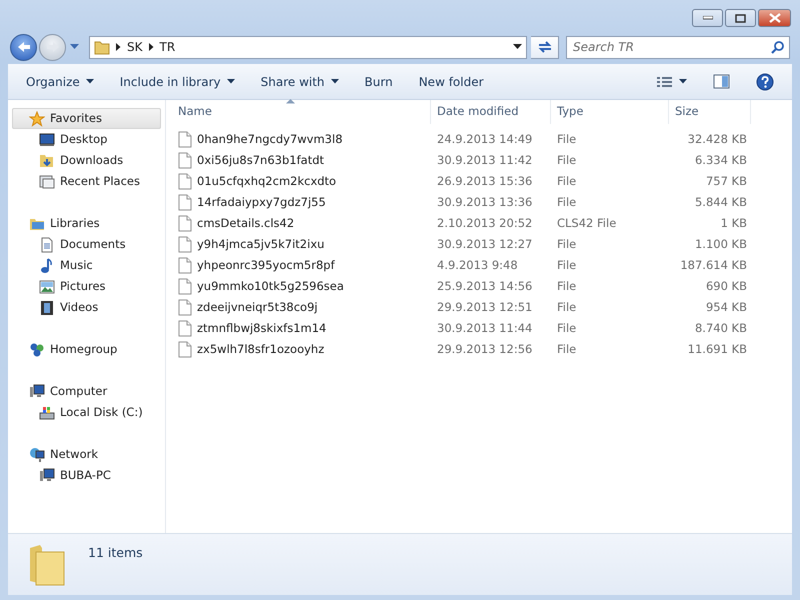 This screenshot has height=600, width=800. What do you see at coordinates (60, 82) in the screenshot?
I see `toolbar-button: Organize` at bounding box center [60, 82].